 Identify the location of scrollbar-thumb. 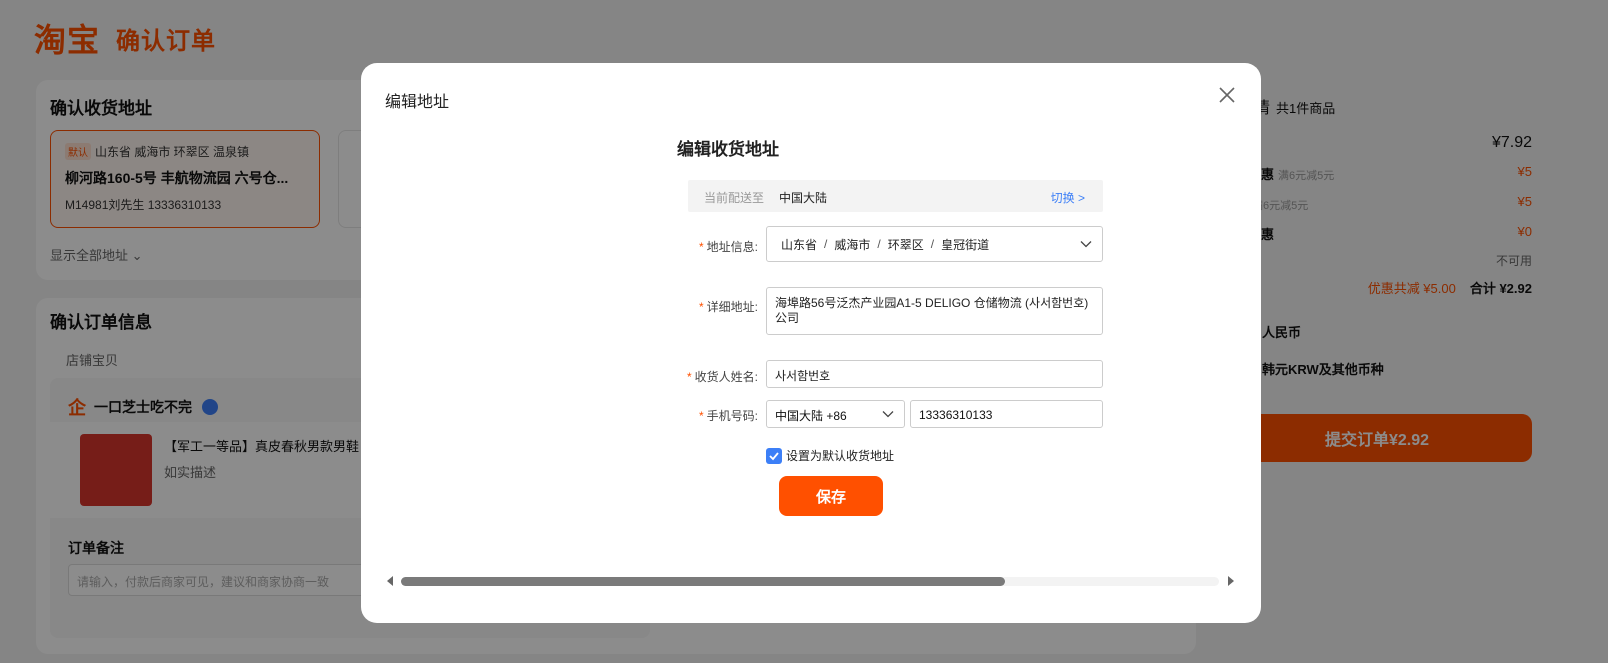
(703, 581).